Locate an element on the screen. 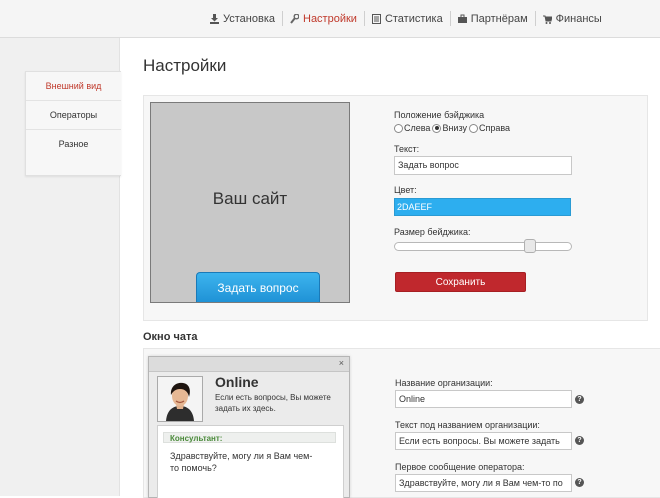 Image resolution: width=660 pixels, height=498 pixels. badge-size-label: Размер бейджика: is located at coordinates (432, 232).